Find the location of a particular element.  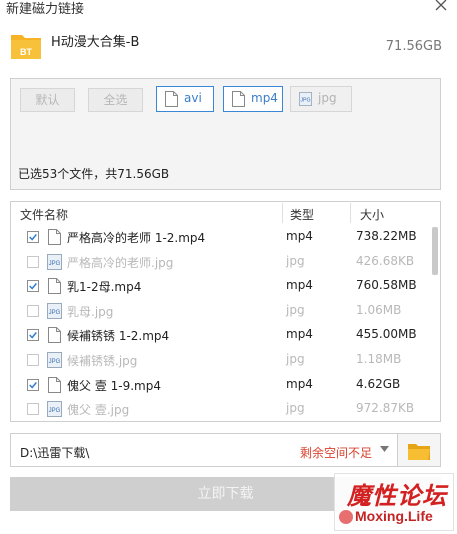

folder-icon is located at coordinates (419, 452).